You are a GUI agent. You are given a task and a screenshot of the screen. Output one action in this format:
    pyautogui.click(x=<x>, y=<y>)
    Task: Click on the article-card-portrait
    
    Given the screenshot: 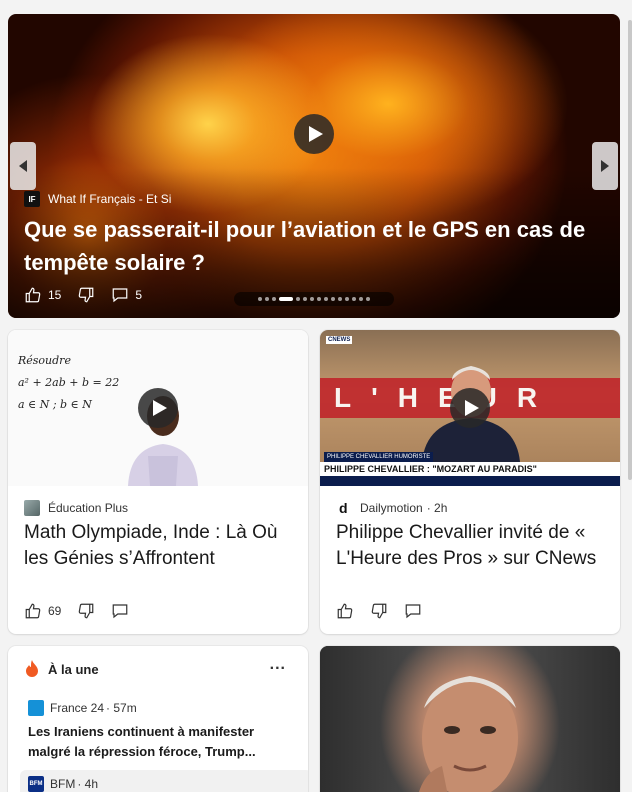 What is the action you would take?
    pyautogui.click(x=470, y=719)
    